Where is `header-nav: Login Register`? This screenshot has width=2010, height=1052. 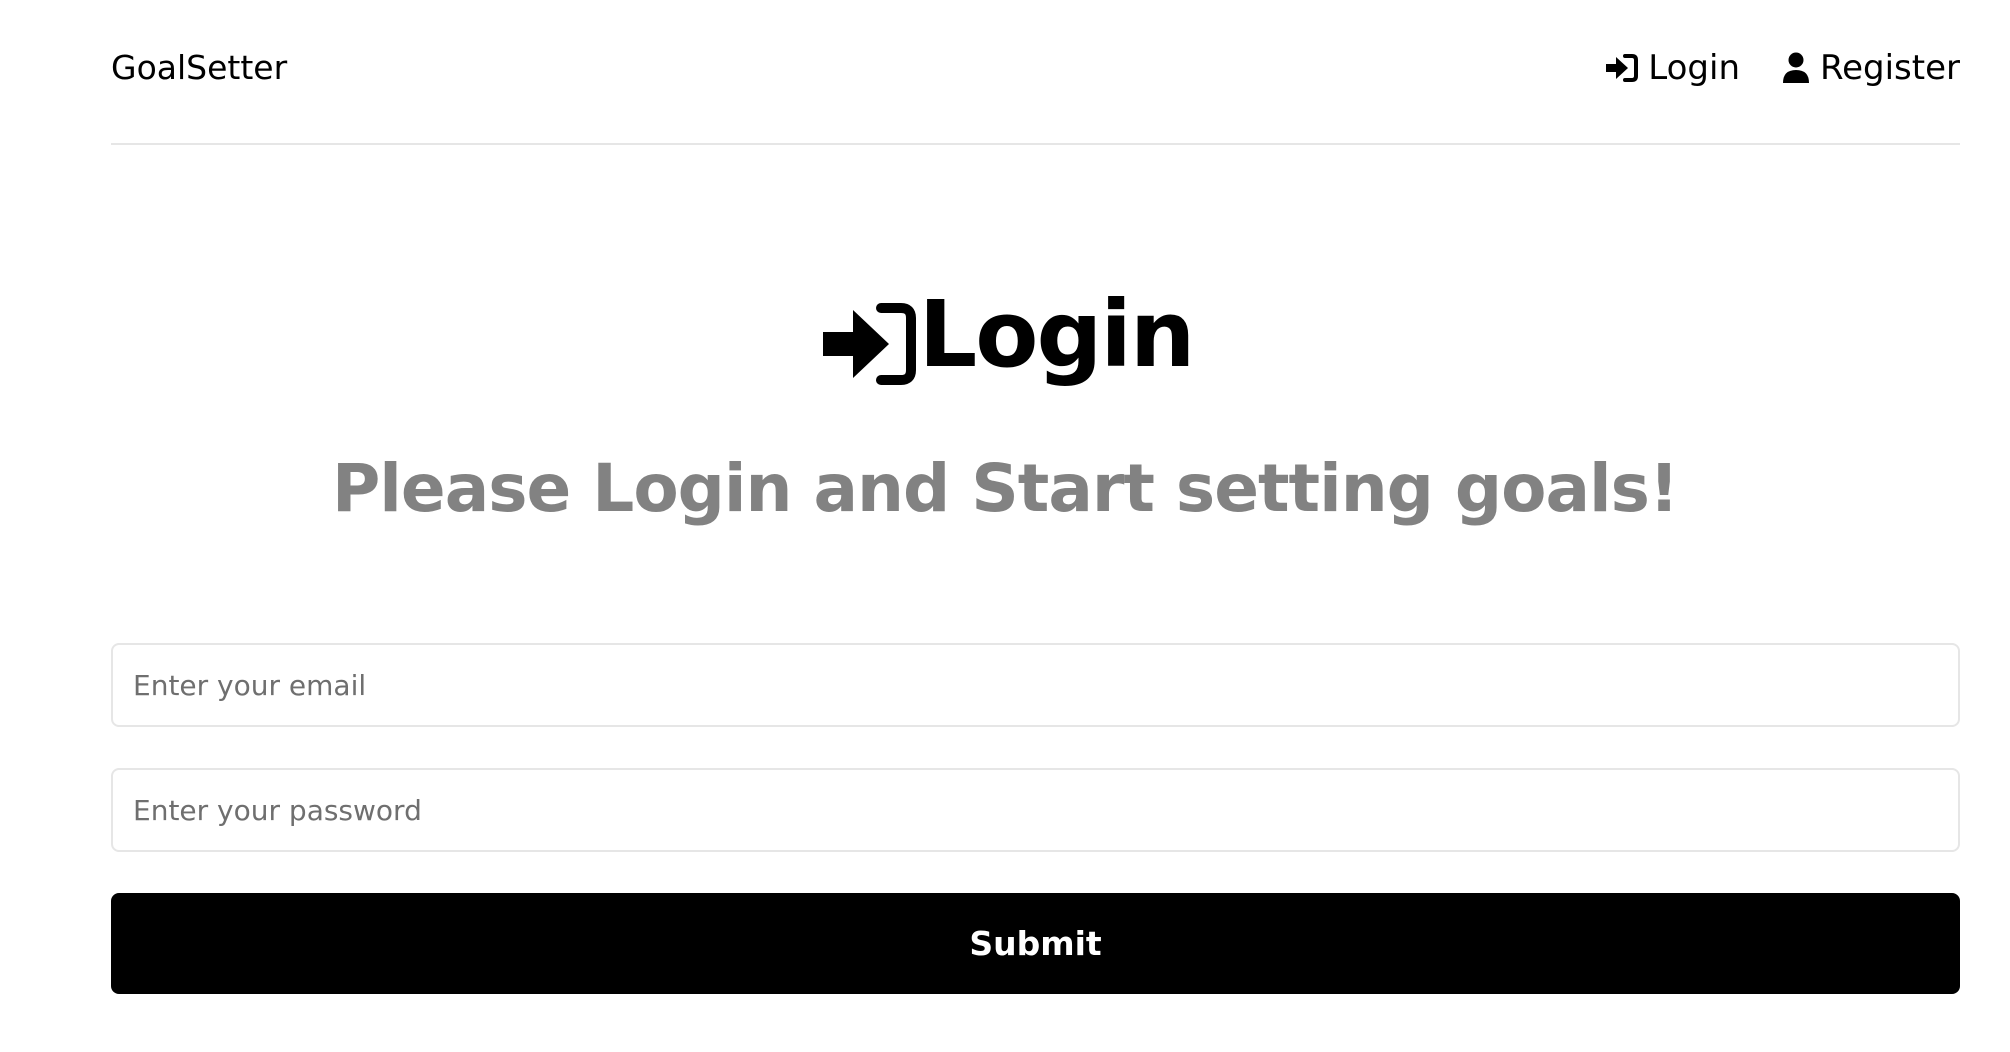 header-nav: Login Register is located at coordinates (1782, 68).